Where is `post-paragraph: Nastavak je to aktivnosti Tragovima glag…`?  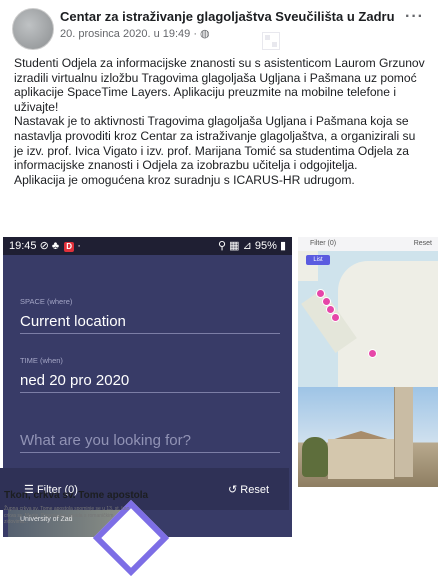 post-paragraph: Nastavak je to aktivnosti Tragovima glag… is located at coordinates (215, 143).